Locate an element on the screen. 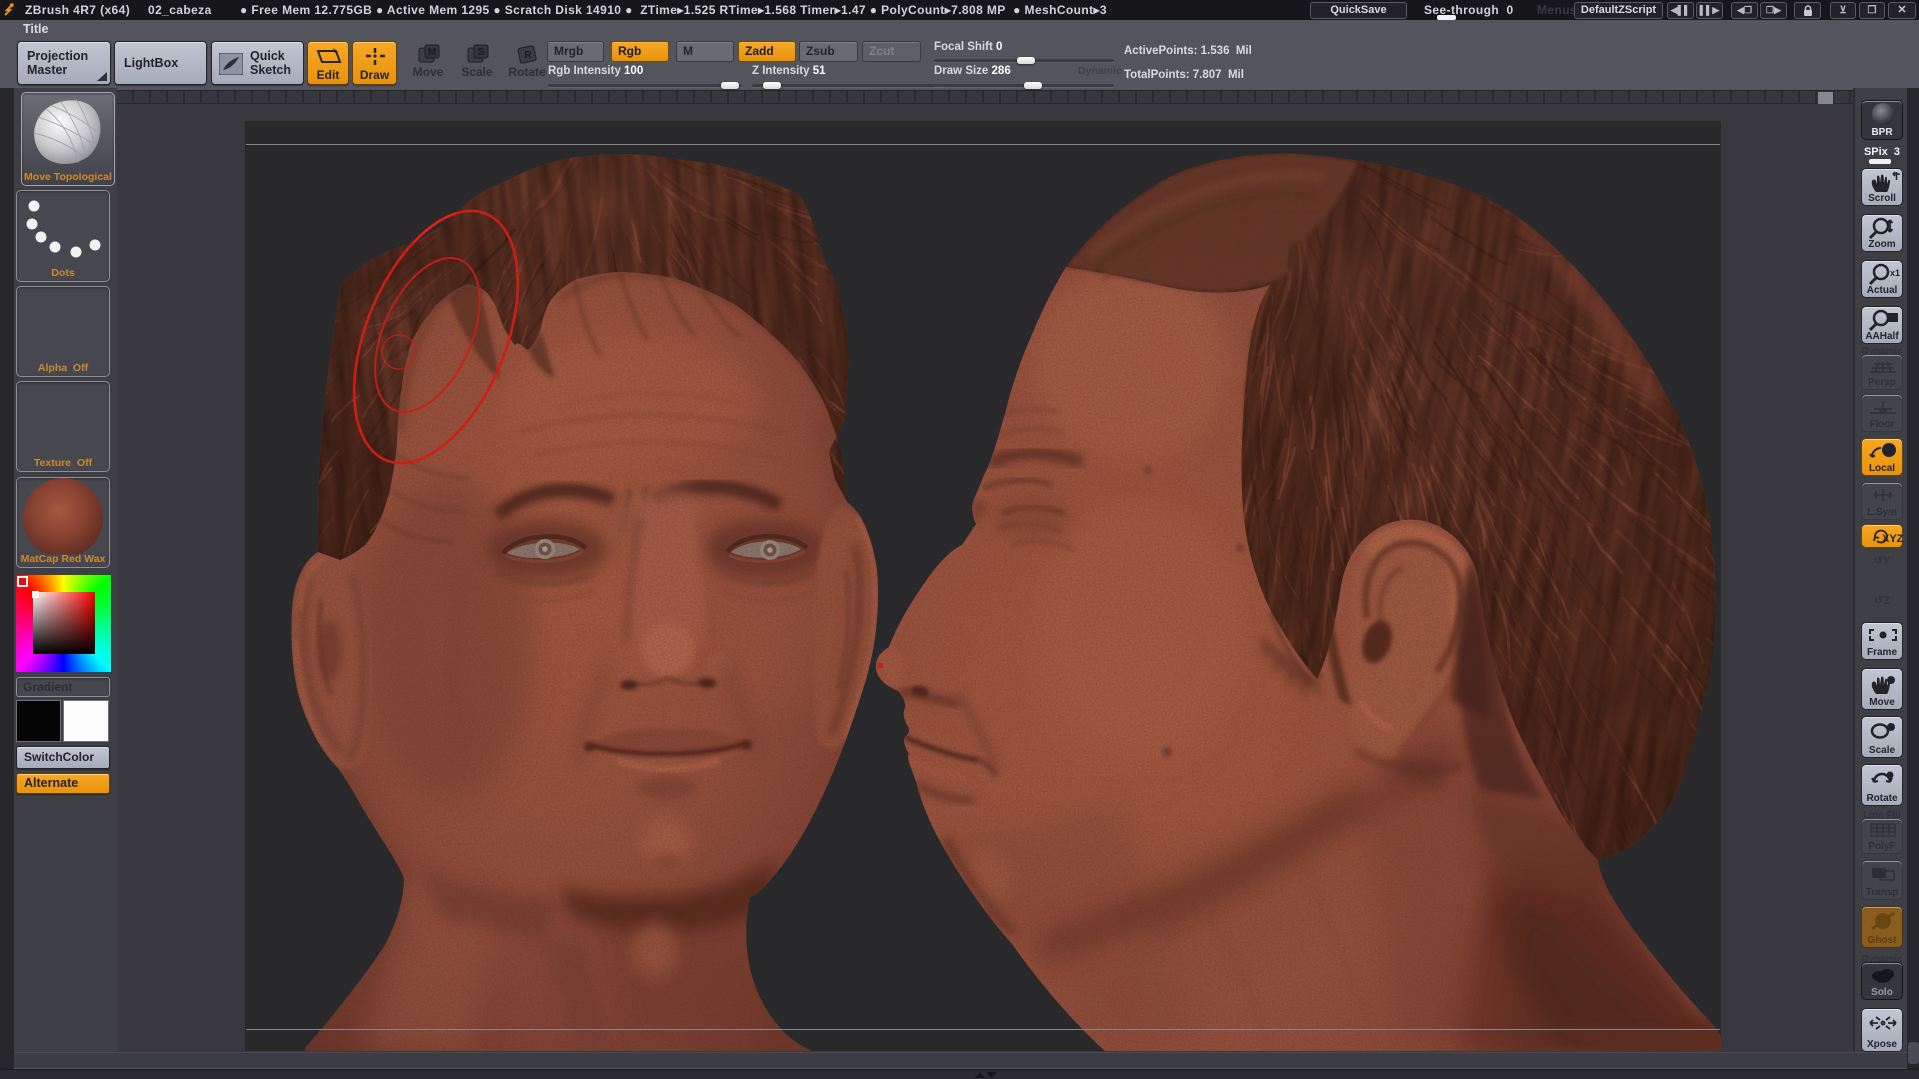 This screenshot has height=1079, width=1919. svg-text: XYZ is located at coordinates (1893, 539).